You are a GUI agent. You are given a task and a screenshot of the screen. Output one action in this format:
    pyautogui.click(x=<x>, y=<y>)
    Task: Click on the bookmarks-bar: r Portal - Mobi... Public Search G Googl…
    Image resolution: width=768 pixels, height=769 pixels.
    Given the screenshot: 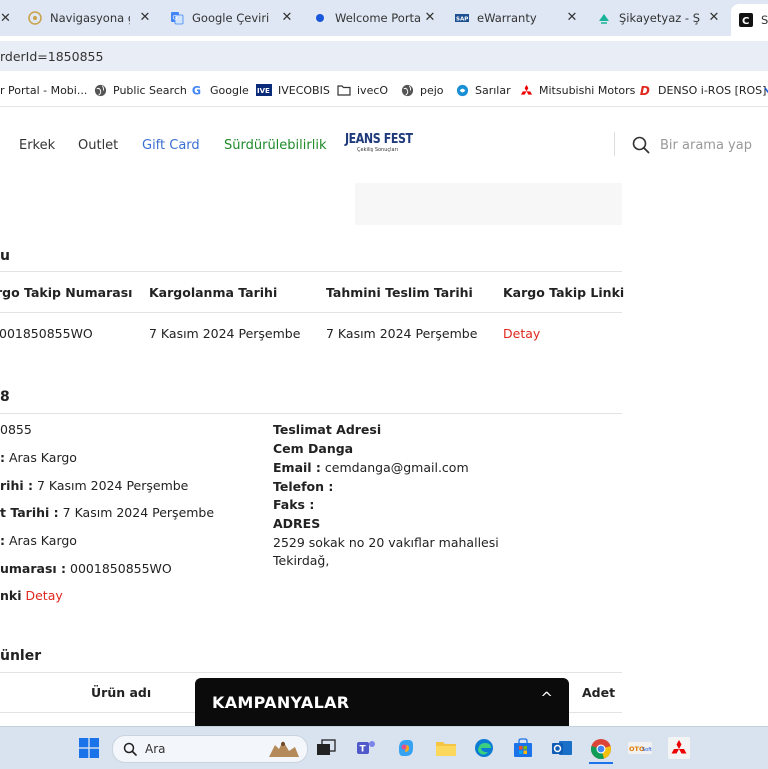 What is the action you would take?
    pyautogui.click(x=384, y=90)
    